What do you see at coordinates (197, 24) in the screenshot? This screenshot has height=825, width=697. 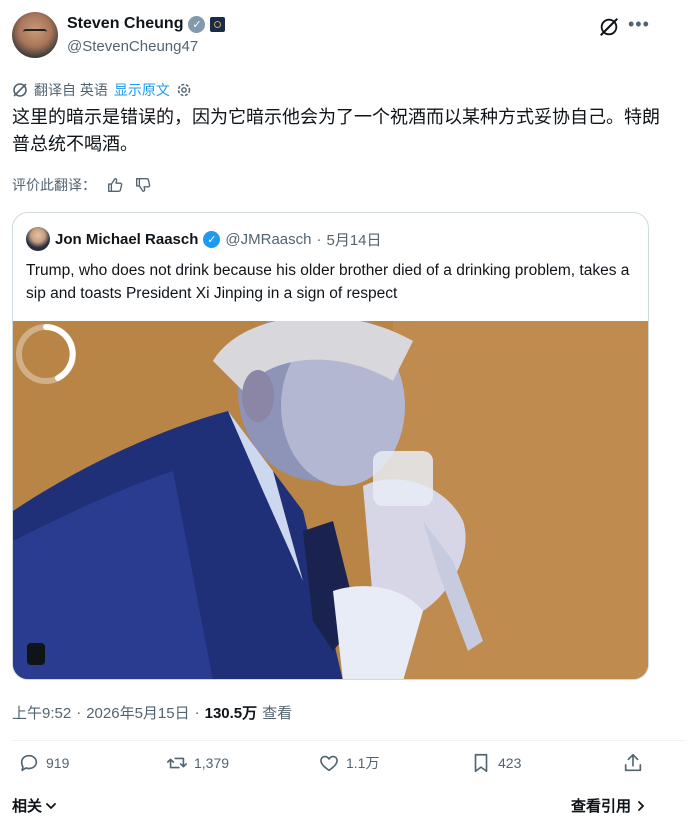 I see `verified-gray-icon: ✓` at bounding box center [197, 24].